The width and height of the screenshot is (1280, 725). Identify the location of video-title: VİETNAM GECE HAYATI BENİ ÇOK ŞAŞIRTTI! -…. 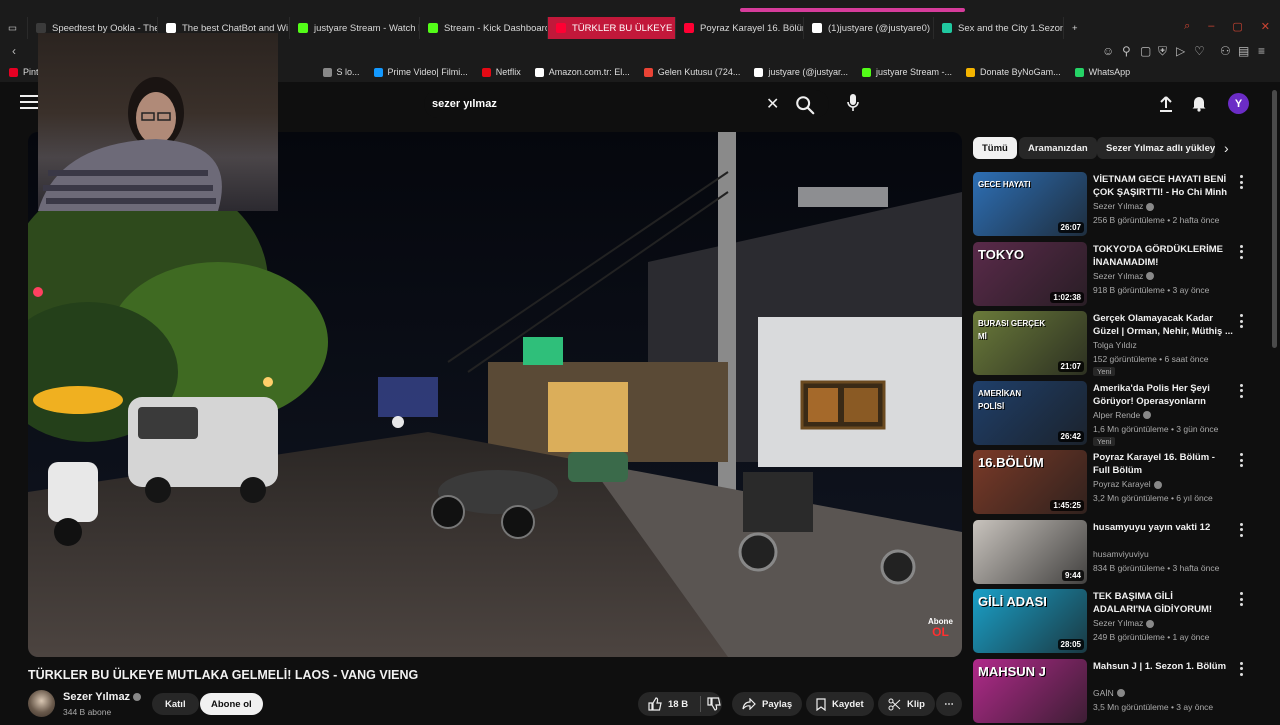
(1163, 186).